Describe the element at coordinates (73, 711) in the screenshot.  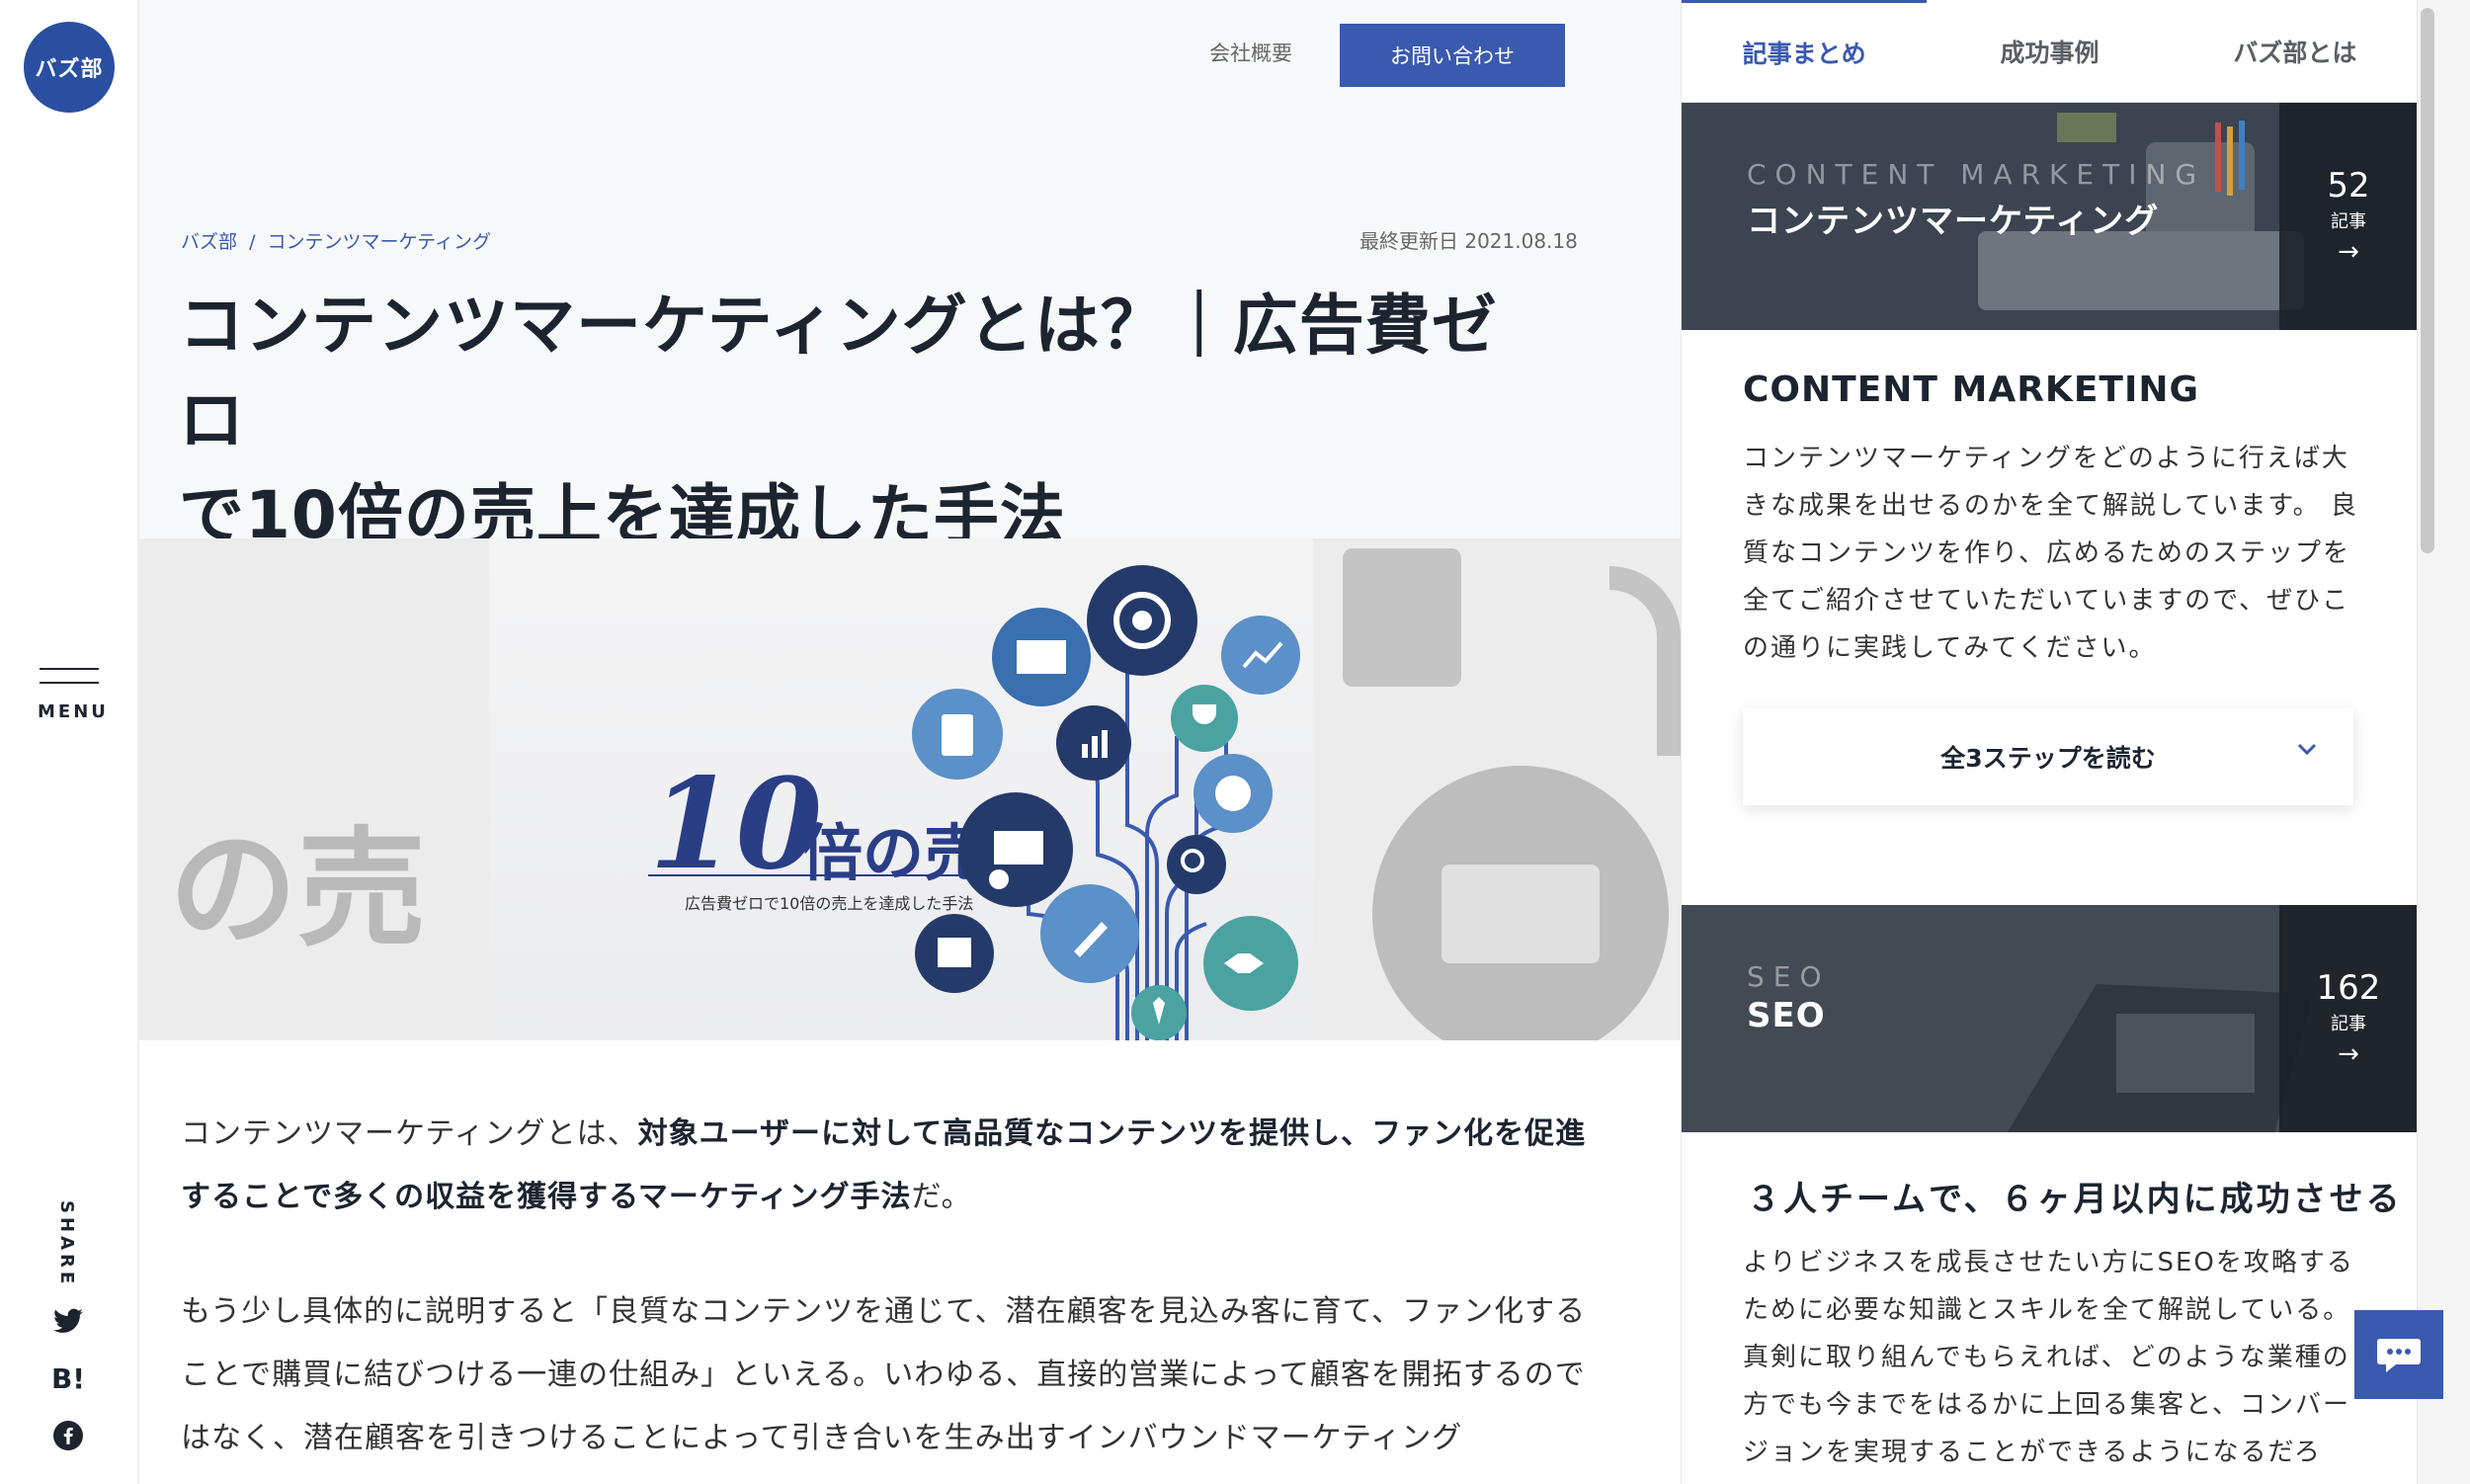
I see `menu-label: MENU` at that location.